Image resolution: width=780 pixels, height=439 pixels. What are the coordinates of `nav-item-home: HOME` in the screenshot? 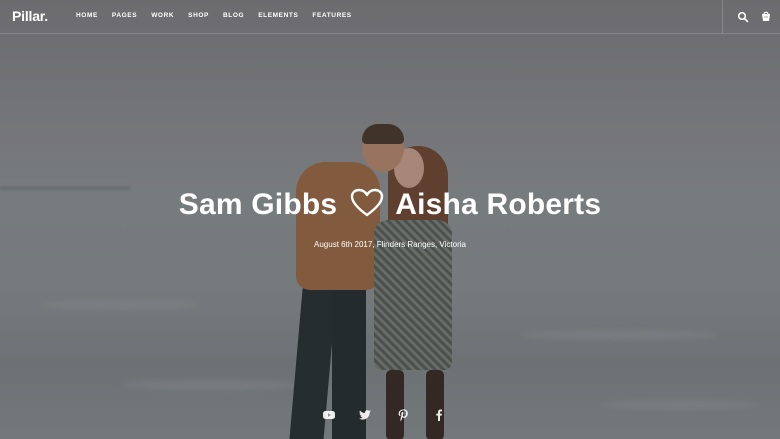 It's located at (87, 15).